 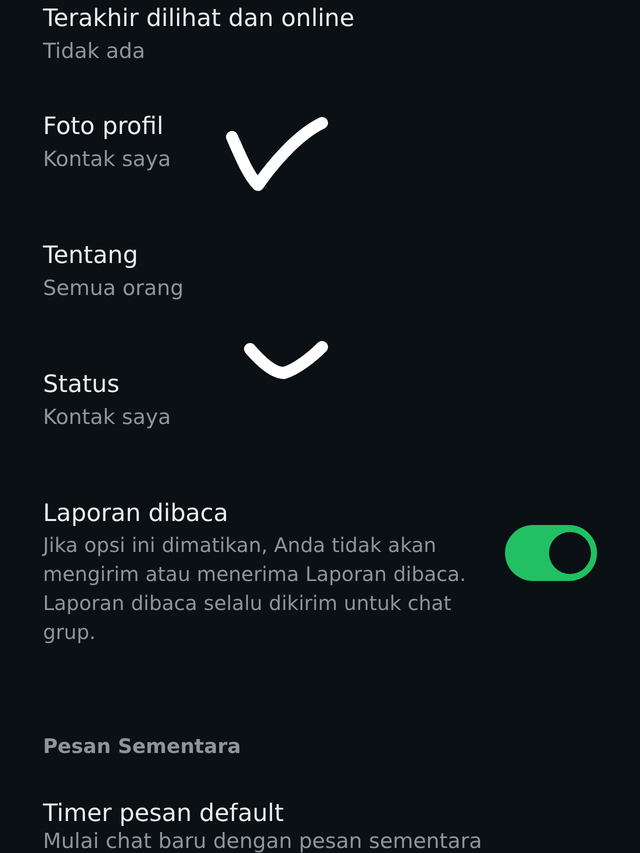 I want to click on setting-title: Timer pesan default, so click(x=163, y=813).